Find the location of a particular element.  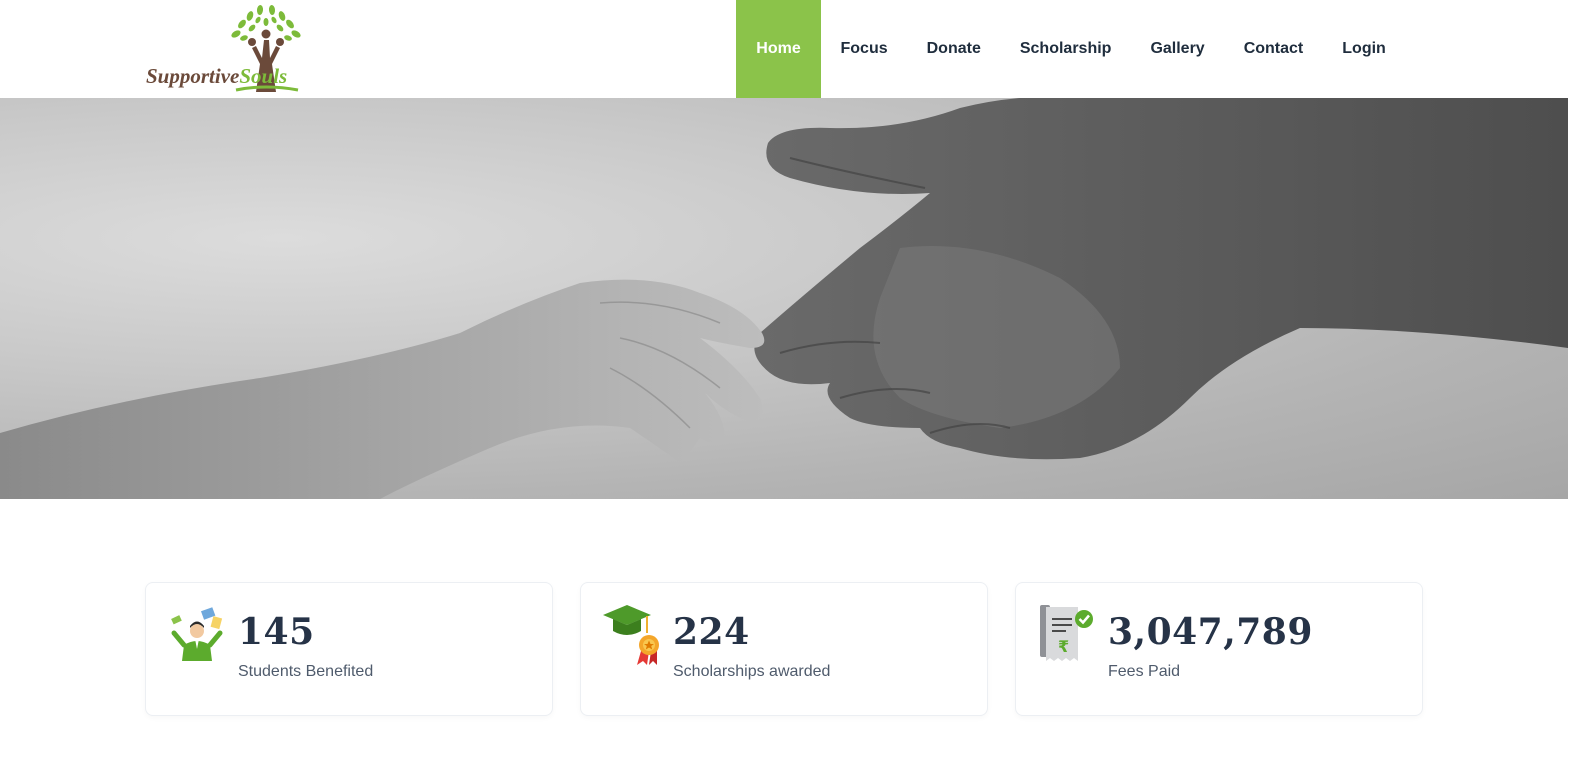

fee-receipt-icon: ₹ is located at coordinates (1068, 635).